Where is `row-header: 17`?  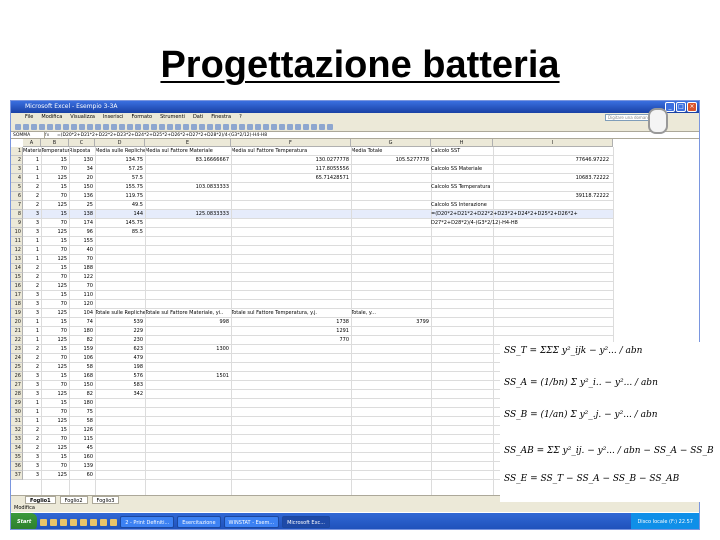
row-header: 17 is located at coordinates (17, 295).